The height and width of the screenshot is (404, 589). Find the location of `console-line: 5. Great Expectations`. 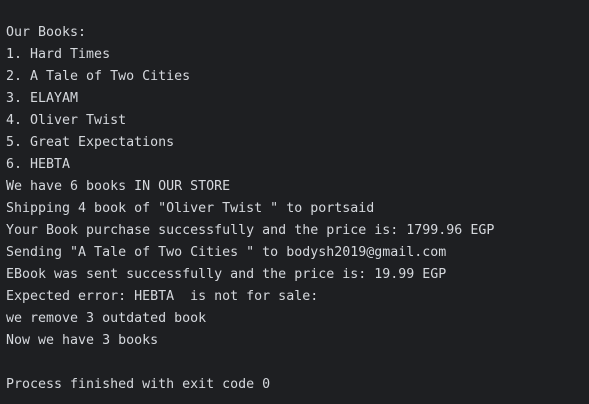

console-line: 5. Great Expectations is located at coordinates (90, 142).